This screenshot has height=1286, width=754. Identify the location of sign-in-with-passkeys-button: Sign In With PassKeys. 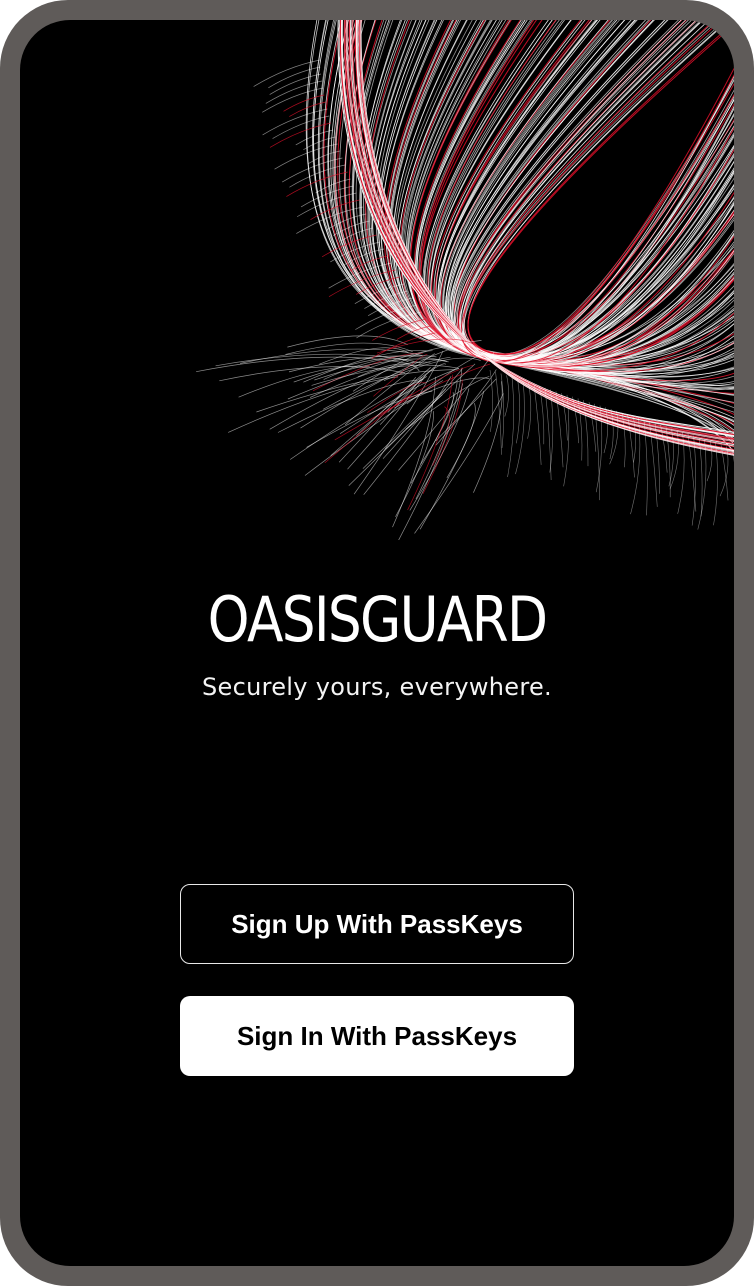
(377, 1036).